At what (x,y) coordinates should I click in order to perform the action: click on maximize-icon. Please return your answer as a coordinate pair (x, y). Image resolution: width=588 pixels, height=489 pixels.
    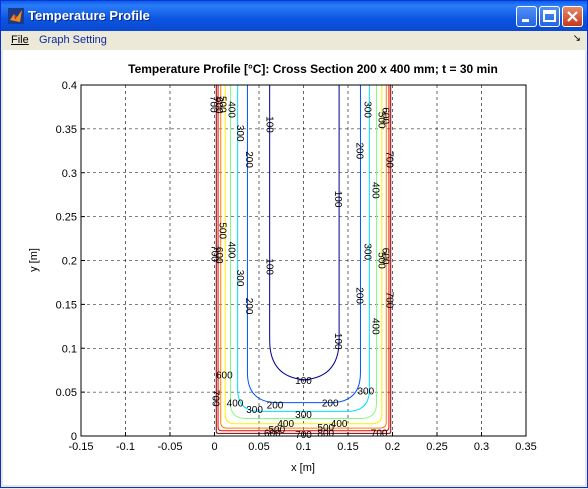
    Looking at the image, I should click on (549, 16).